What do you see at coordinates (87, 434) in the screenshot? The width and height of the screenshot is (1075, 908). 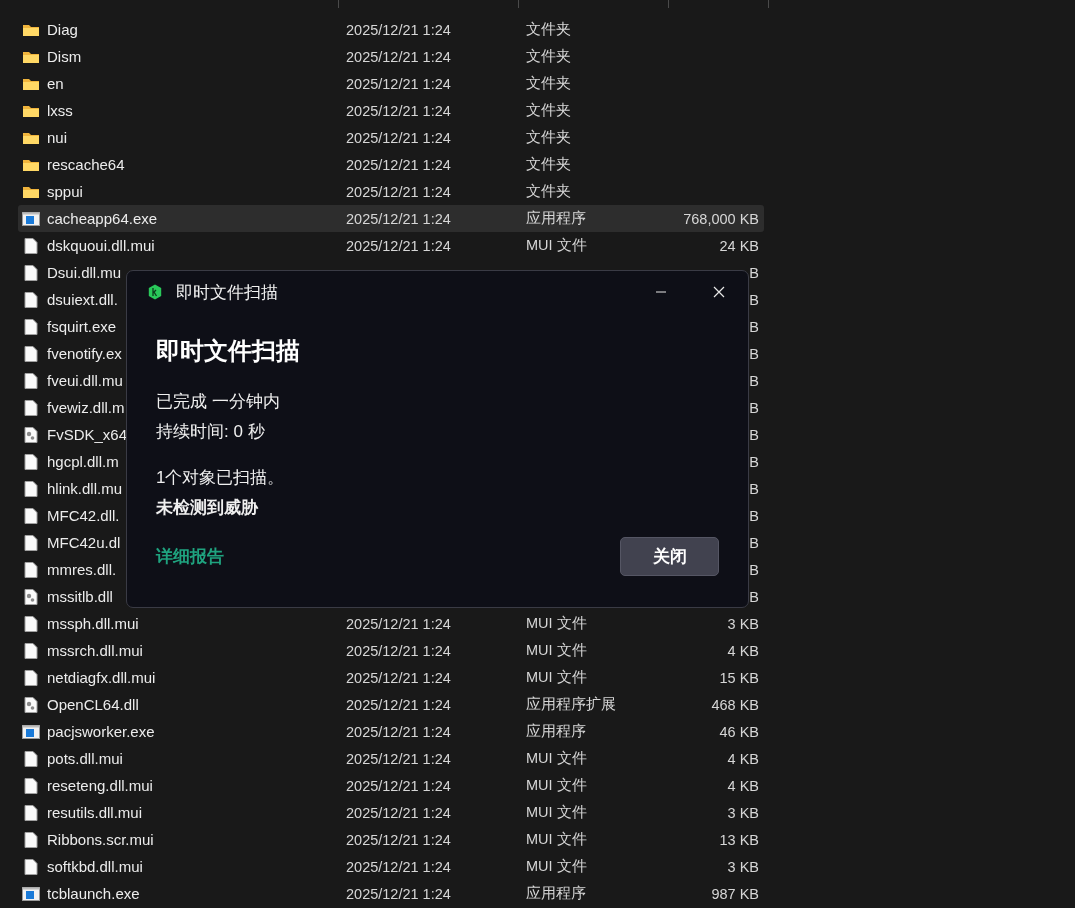 I see `file-name: FvSDK_x64` at bounding box center [87, 434].